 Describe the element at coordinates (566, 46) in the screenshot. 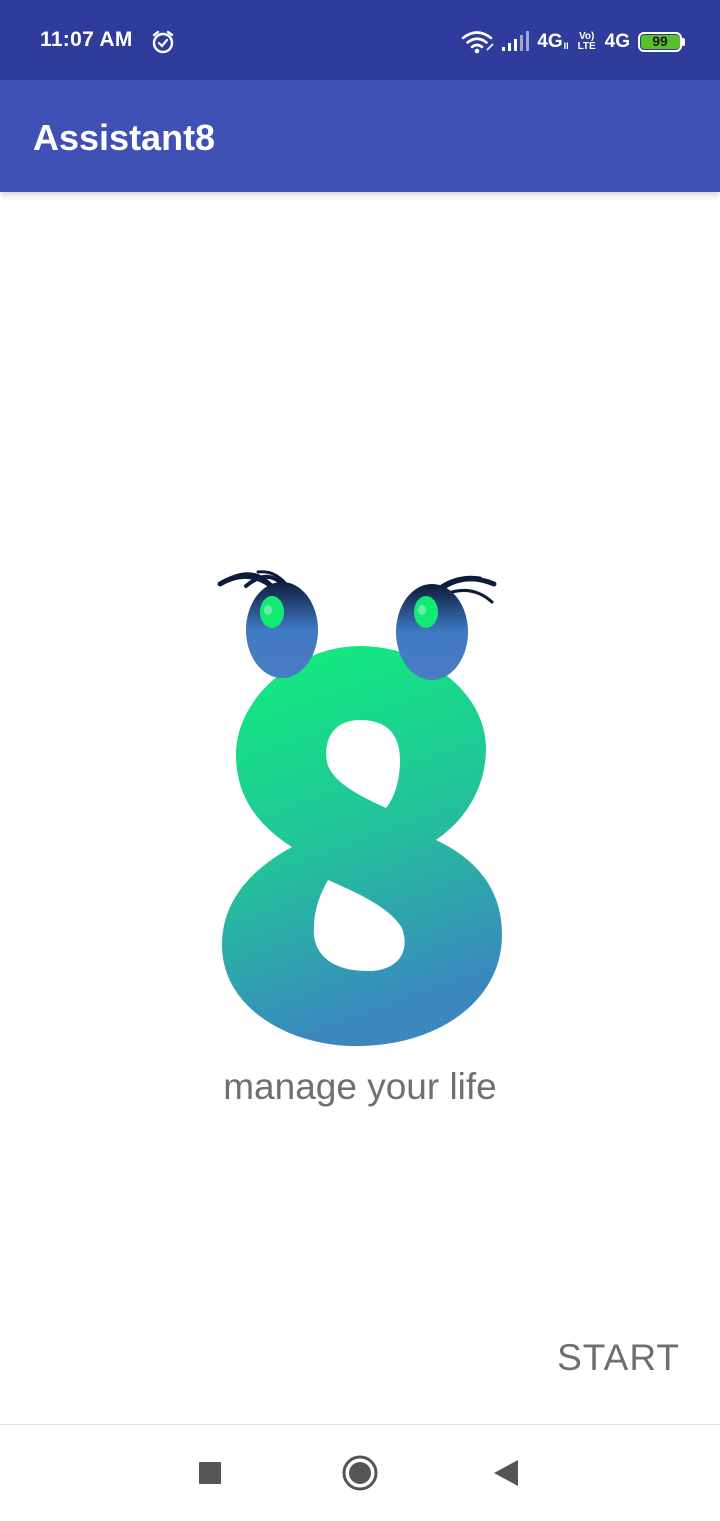

I see `network-activity: II` at that location.